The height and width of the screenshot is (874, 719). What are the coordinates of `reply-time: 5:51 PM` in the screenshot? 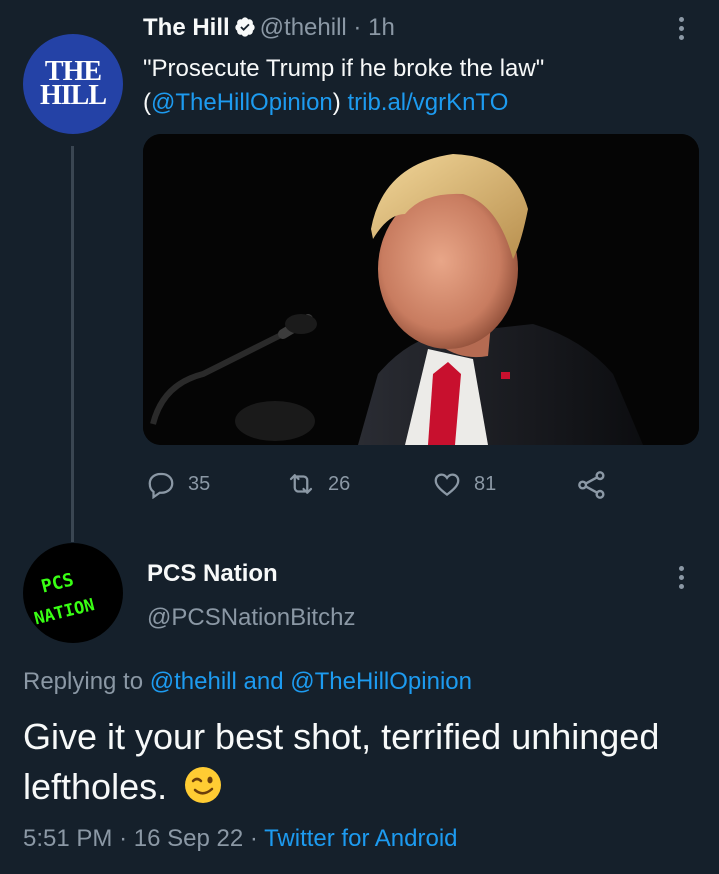 It's located at (68, 838).